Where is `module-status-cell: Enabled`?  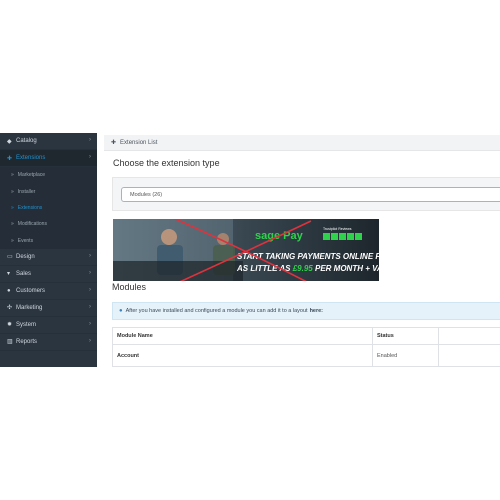
module-status-cell: Enabled is located at coordinates (405, 355).